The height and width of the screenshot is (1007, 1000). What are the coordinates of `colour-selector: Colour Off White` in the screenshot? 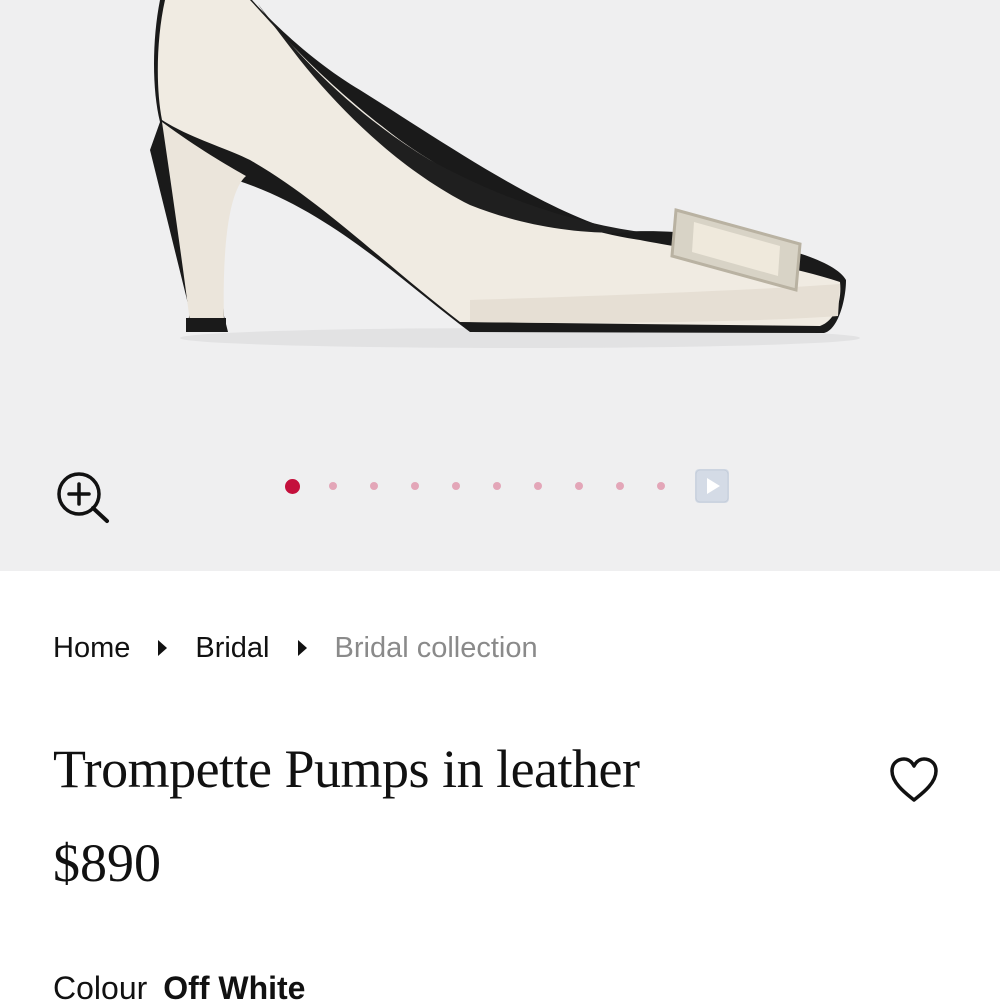 It's located at (179, 988).